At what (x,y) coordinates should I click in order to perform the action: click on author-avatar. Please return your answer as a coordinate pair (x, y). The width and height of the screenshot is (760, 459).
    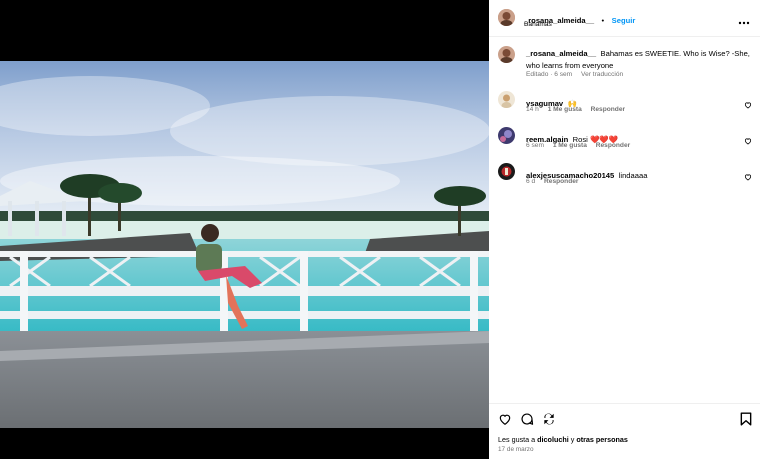
    Looking at the image, I should click on (506, 17).